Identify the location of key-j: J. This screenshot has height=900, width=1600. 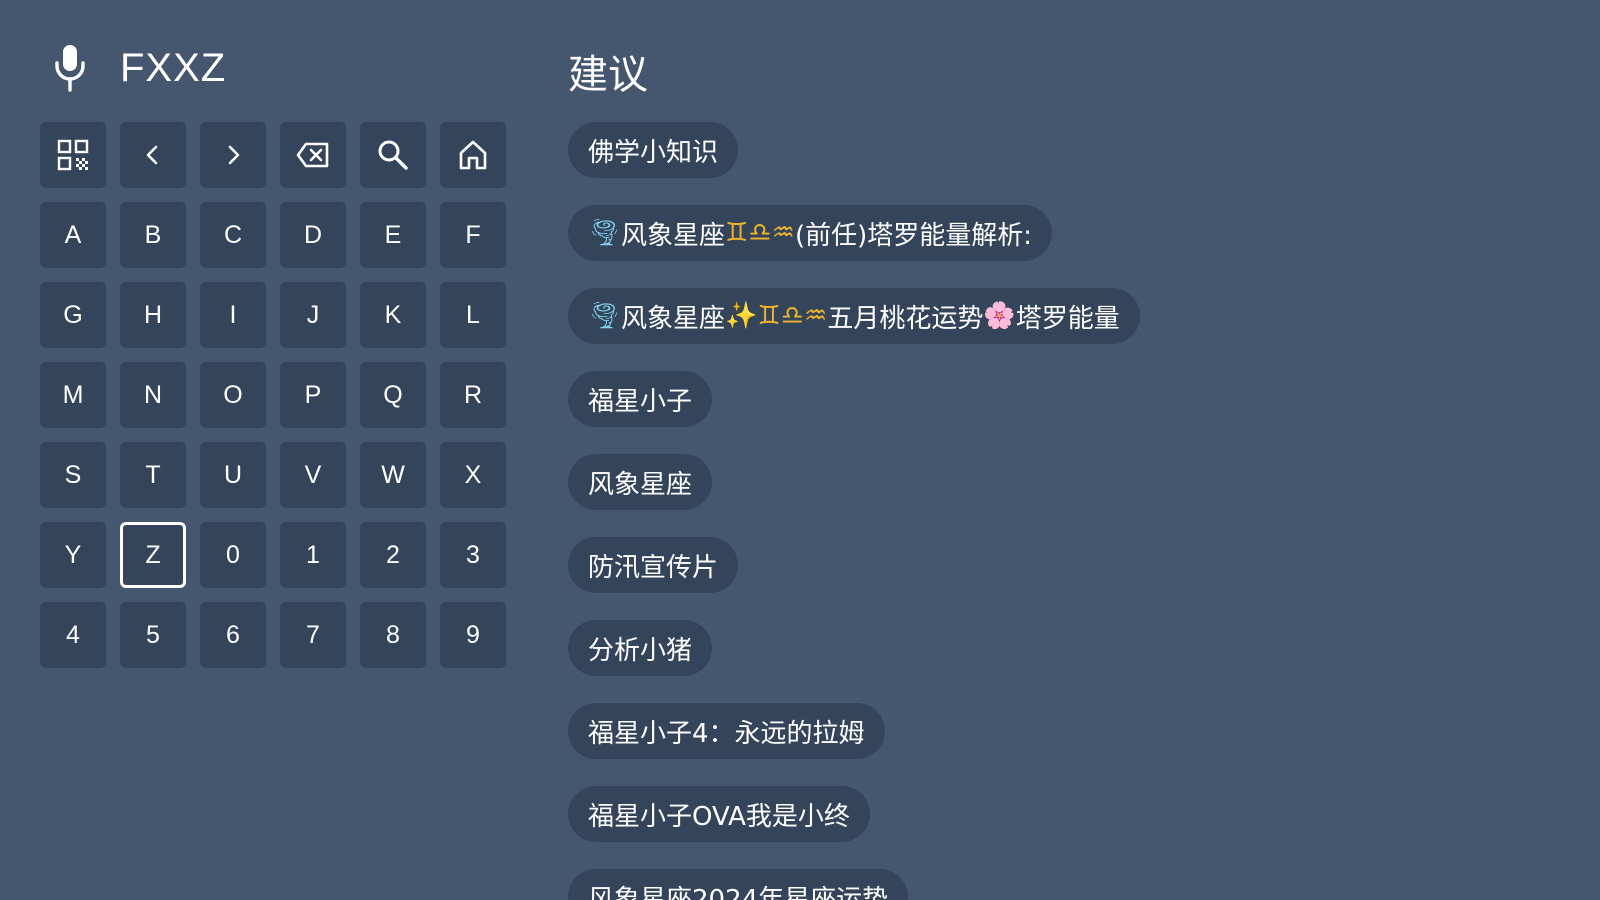
(313, 315).